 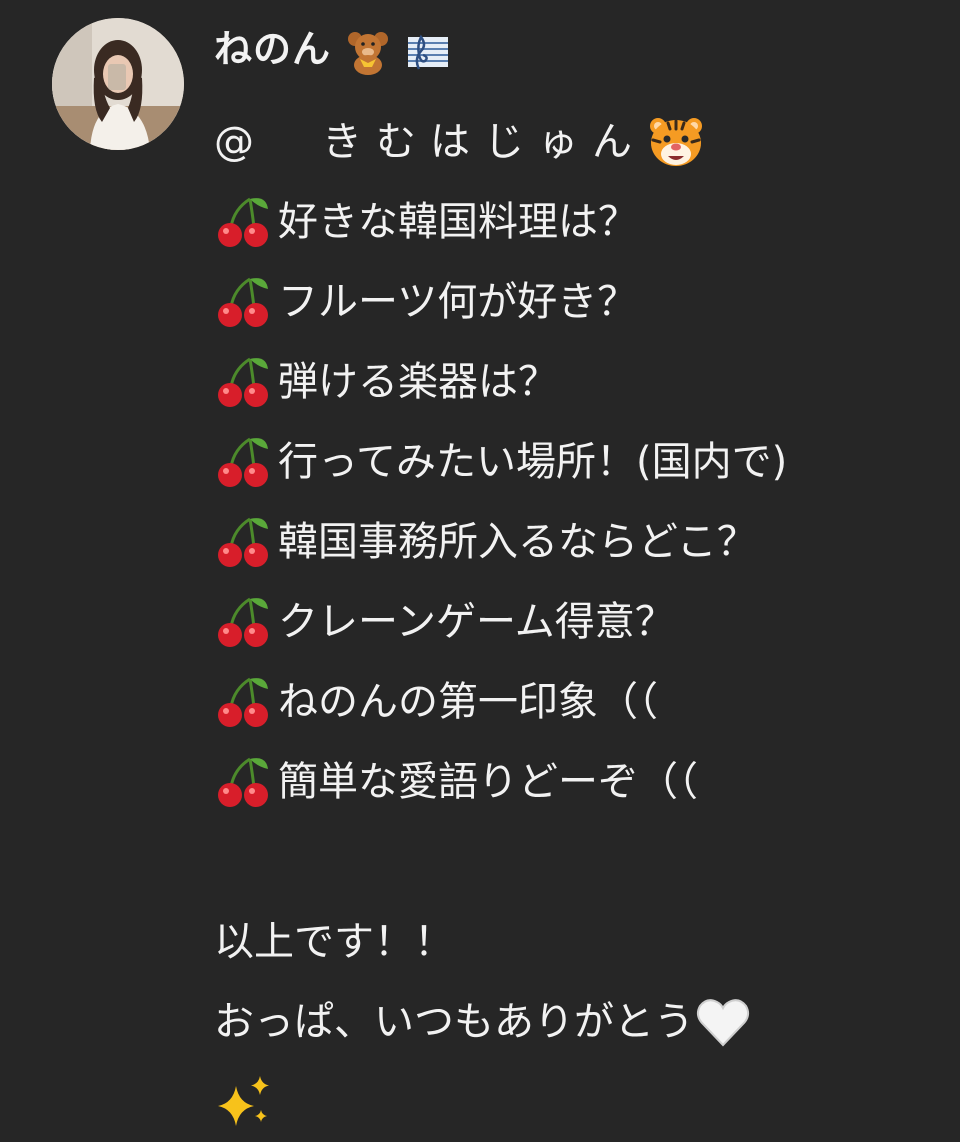 What do you see at coordinates (273, 49) in the screenshot?
I see `sender-name: ねのん` at bounding box center [273, 49].